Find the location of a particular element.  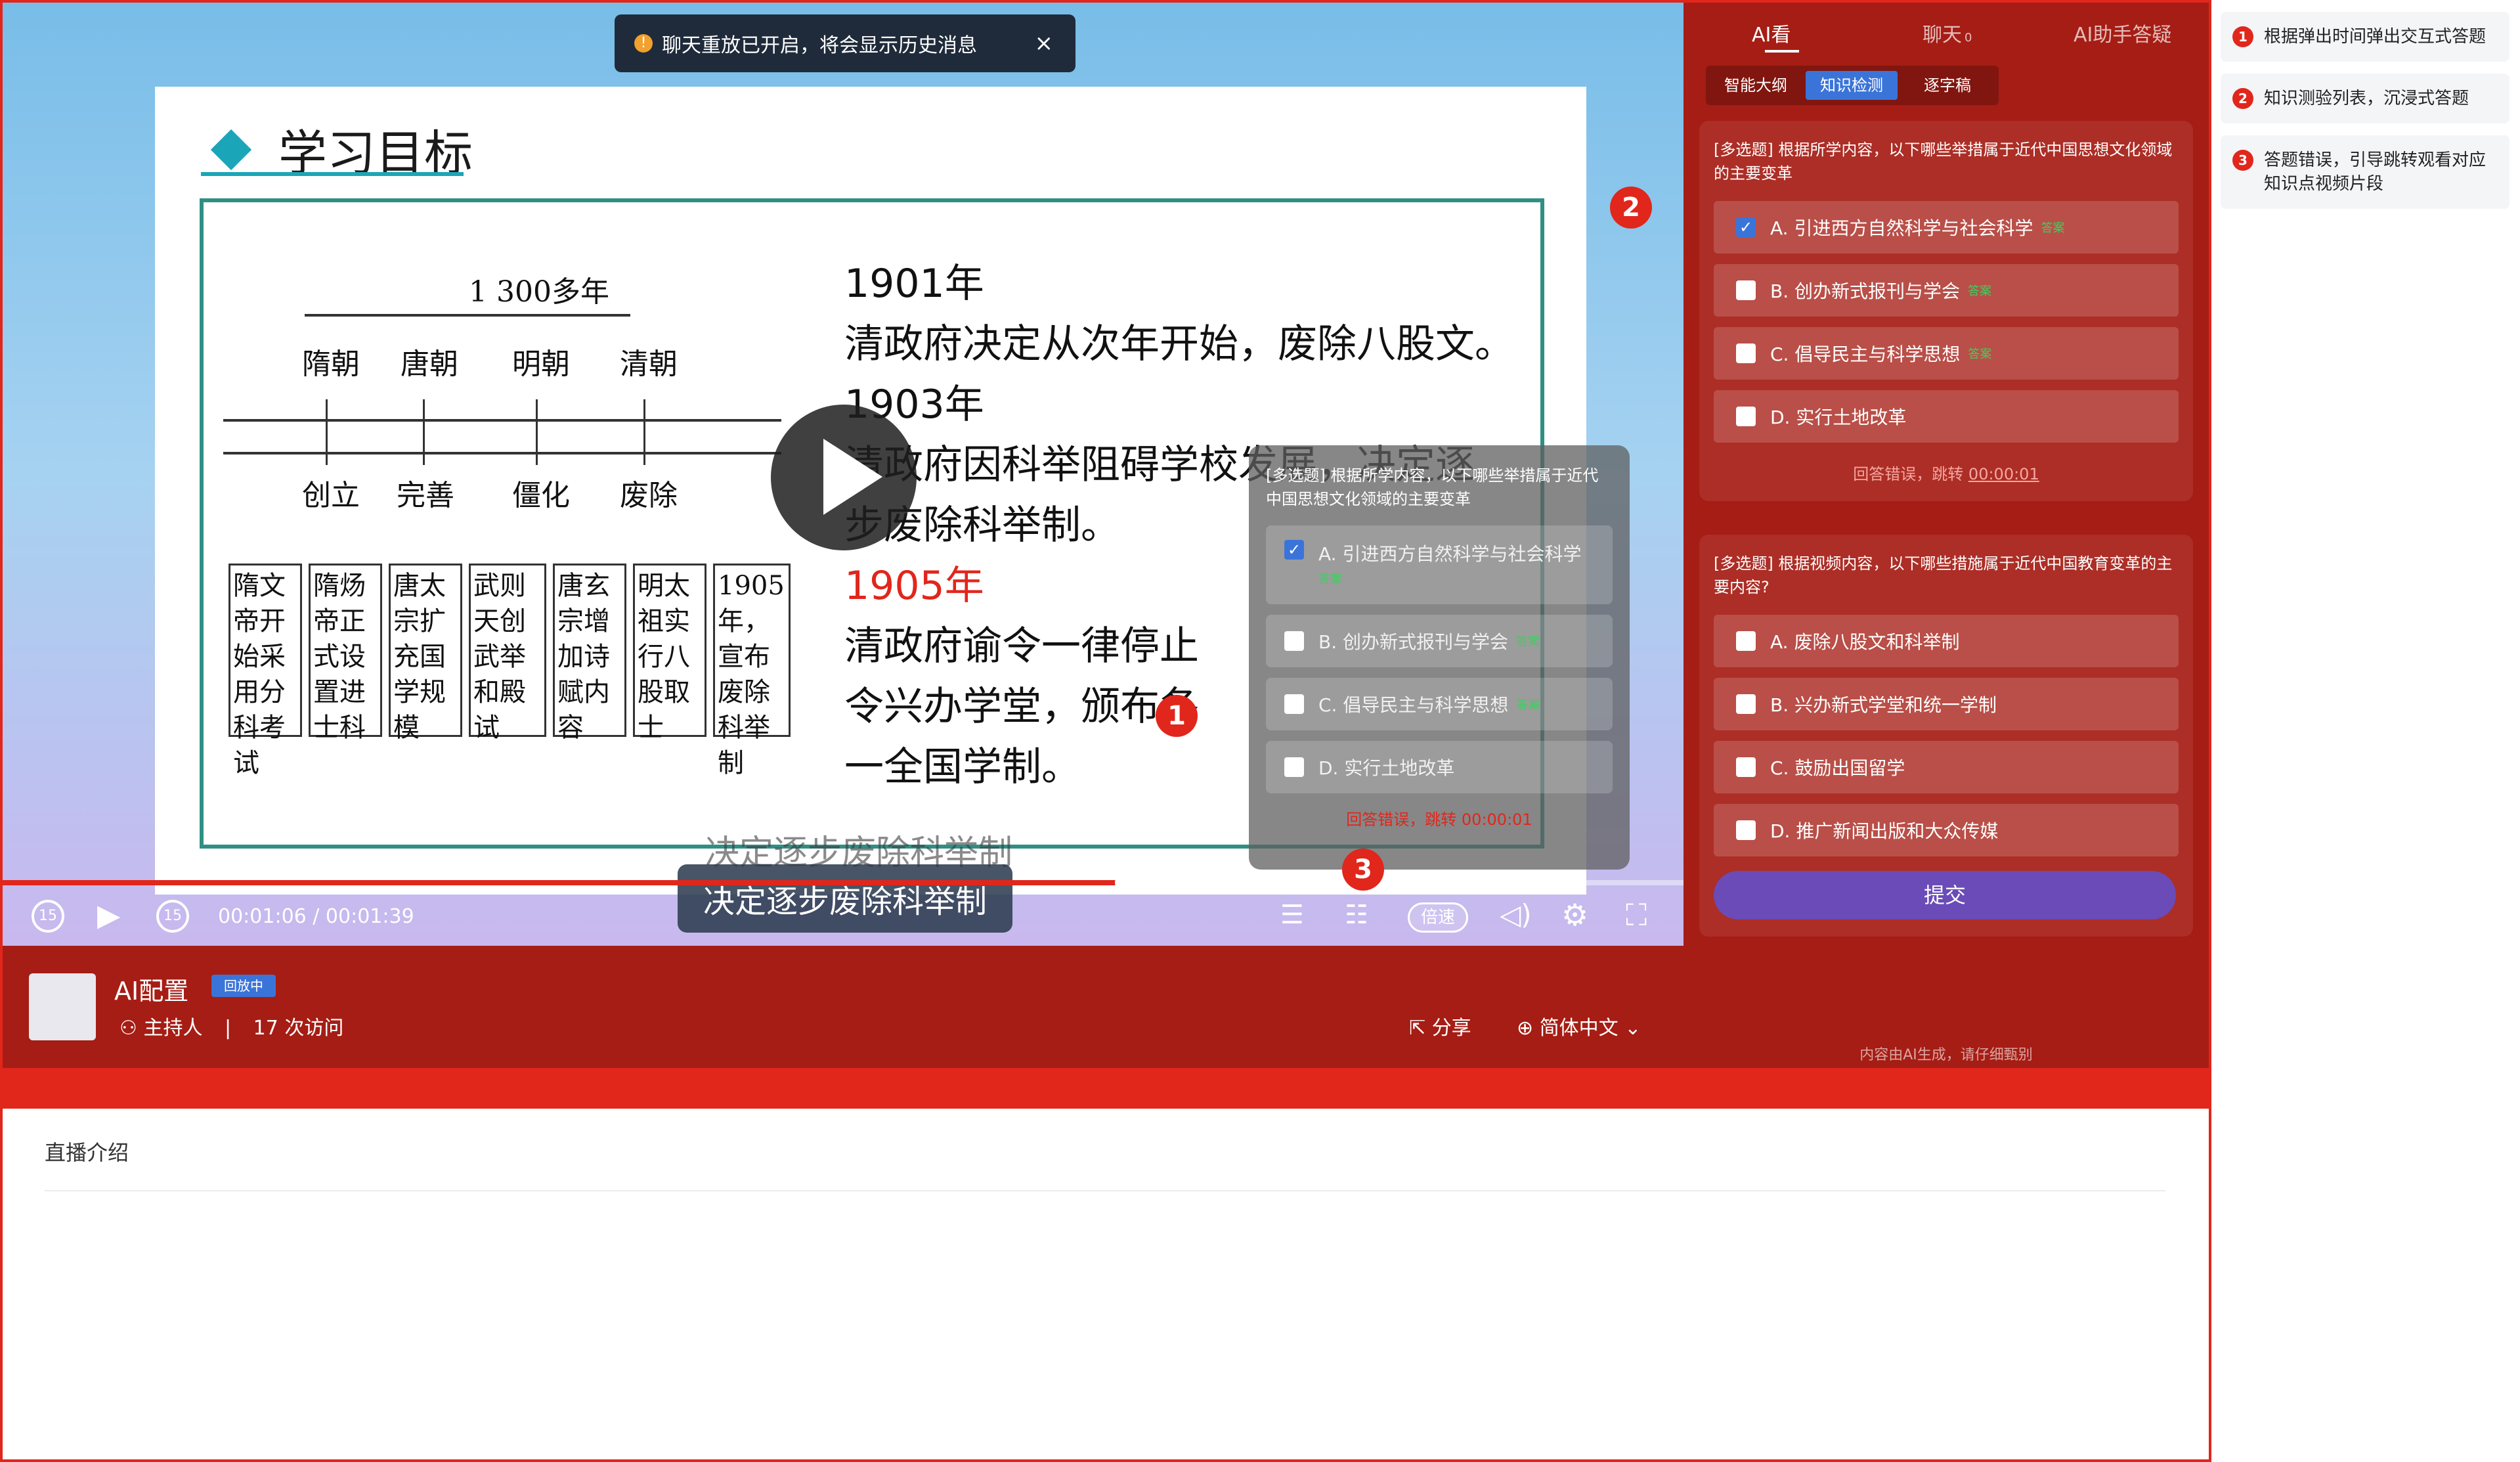

progress-bar is located at coordinates (843, 883).